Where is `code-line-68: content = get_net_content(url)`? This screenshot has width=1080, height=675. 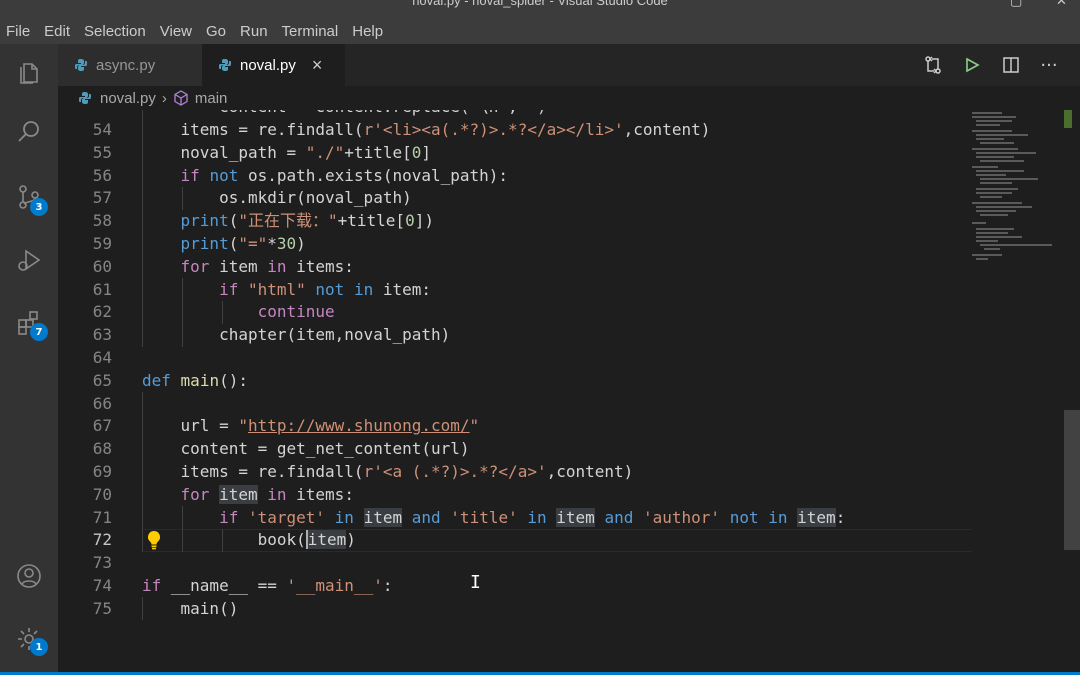 code-line-68: content = get_net_content(url) is located at coordinates (306, 449).